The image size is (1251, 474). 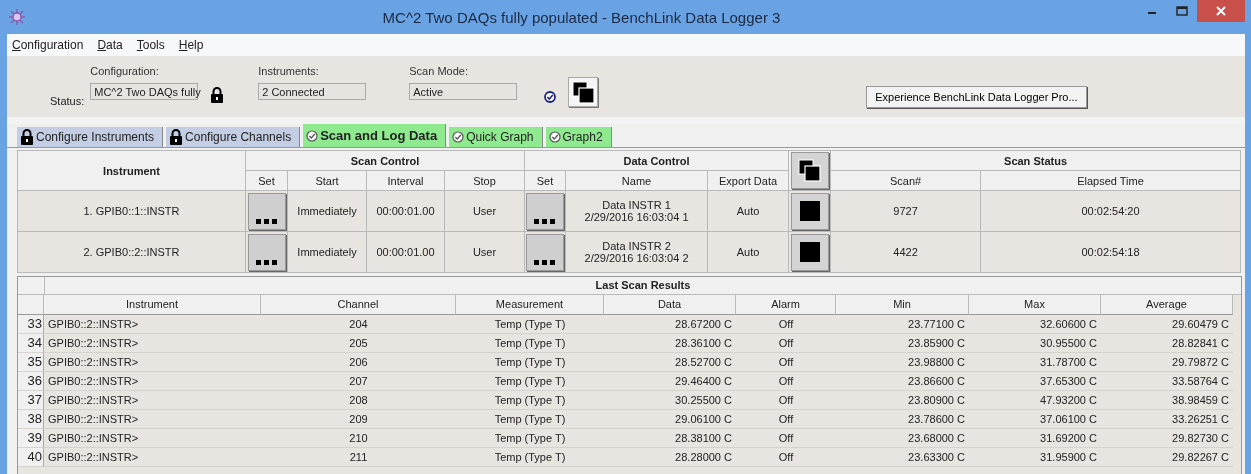 I want to click on table-cell: 2. GPIB0::2::INSTR, so click(x=131, y=252).